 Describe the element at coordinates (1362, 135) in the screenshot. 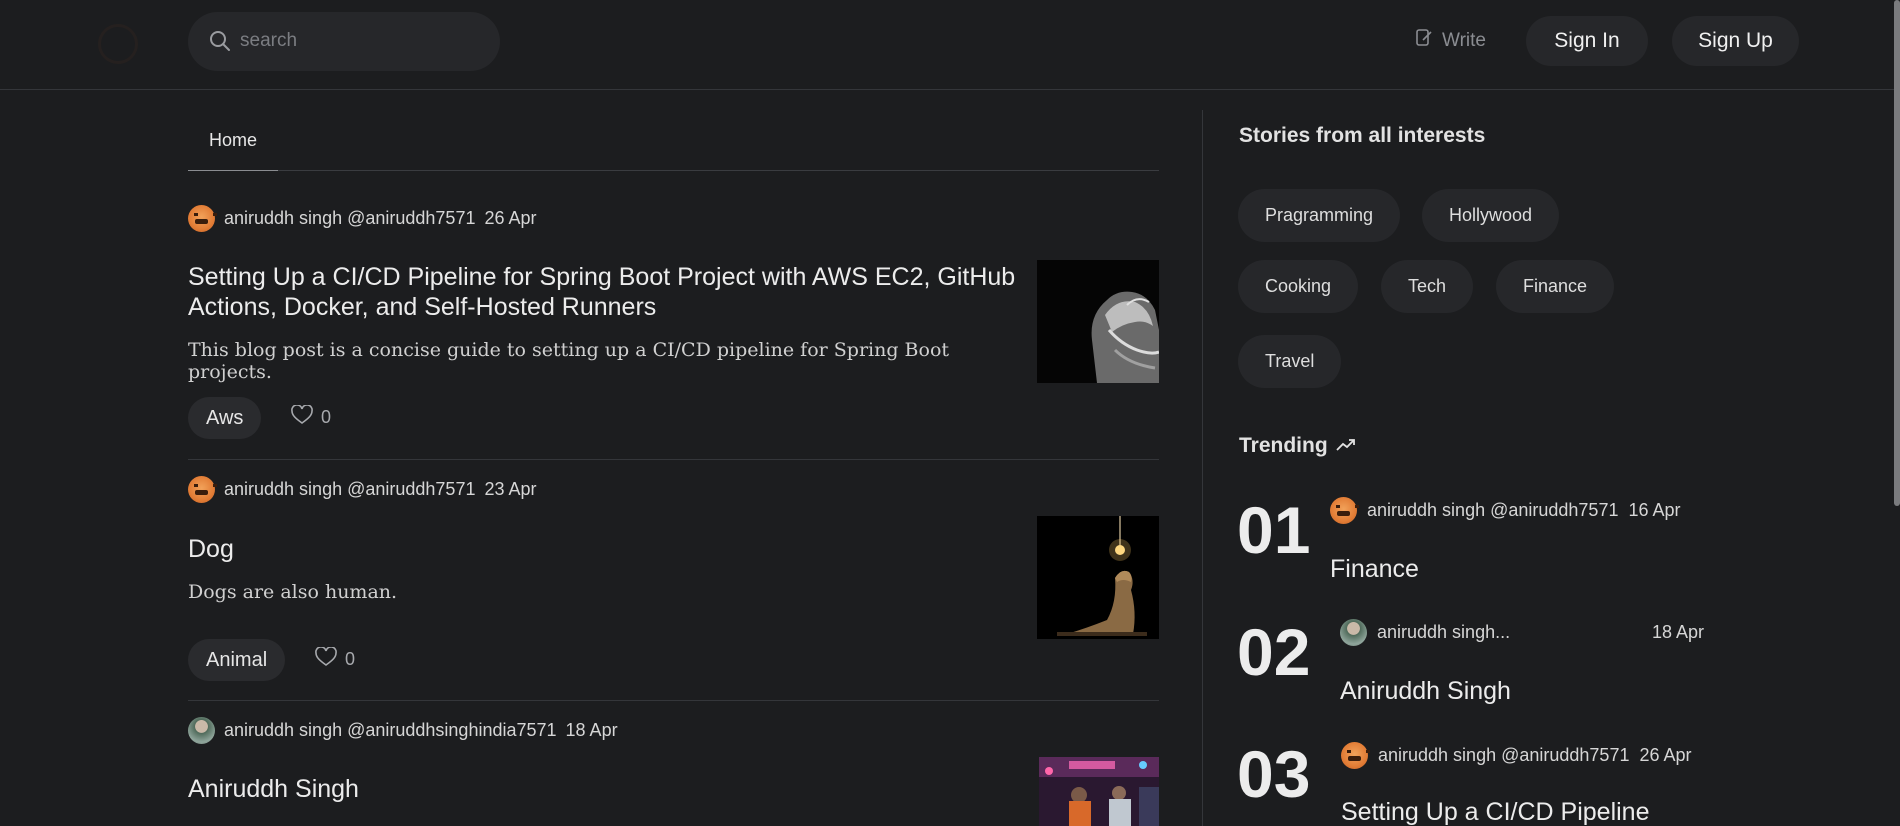

I see `interests-heading: Stories from all interests` at that location.